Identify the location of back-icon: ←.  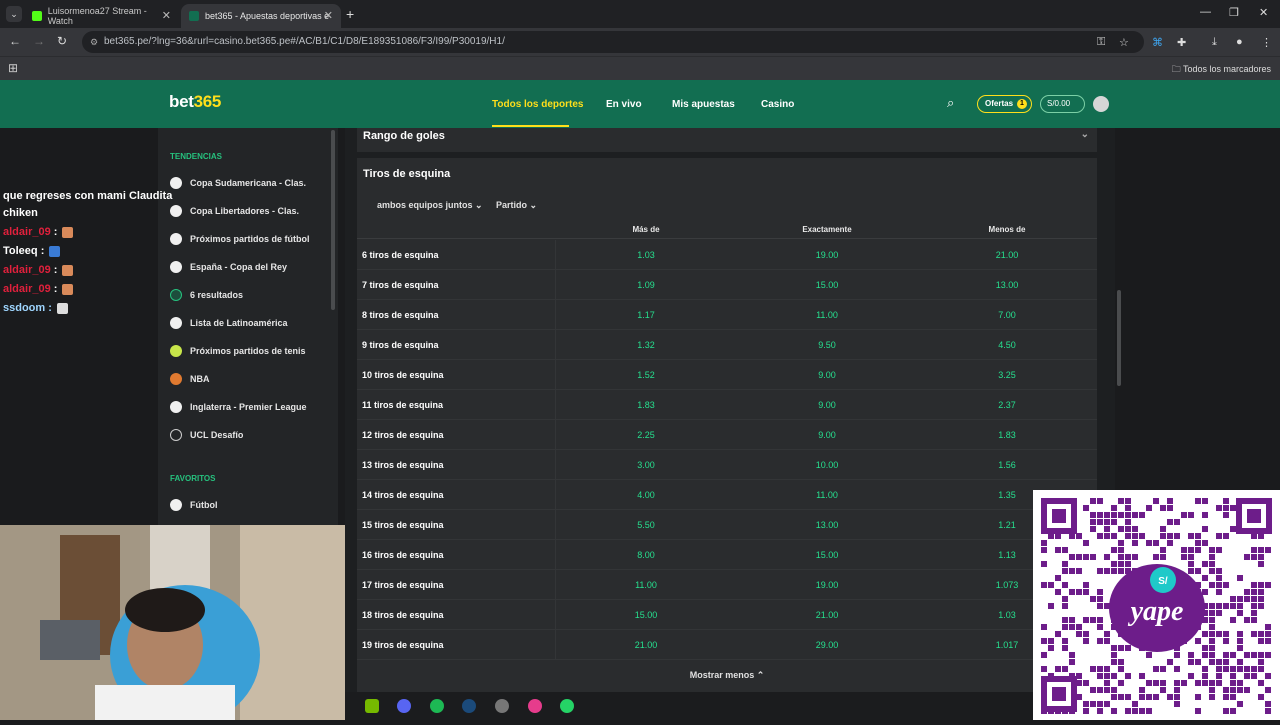
(15, 41).